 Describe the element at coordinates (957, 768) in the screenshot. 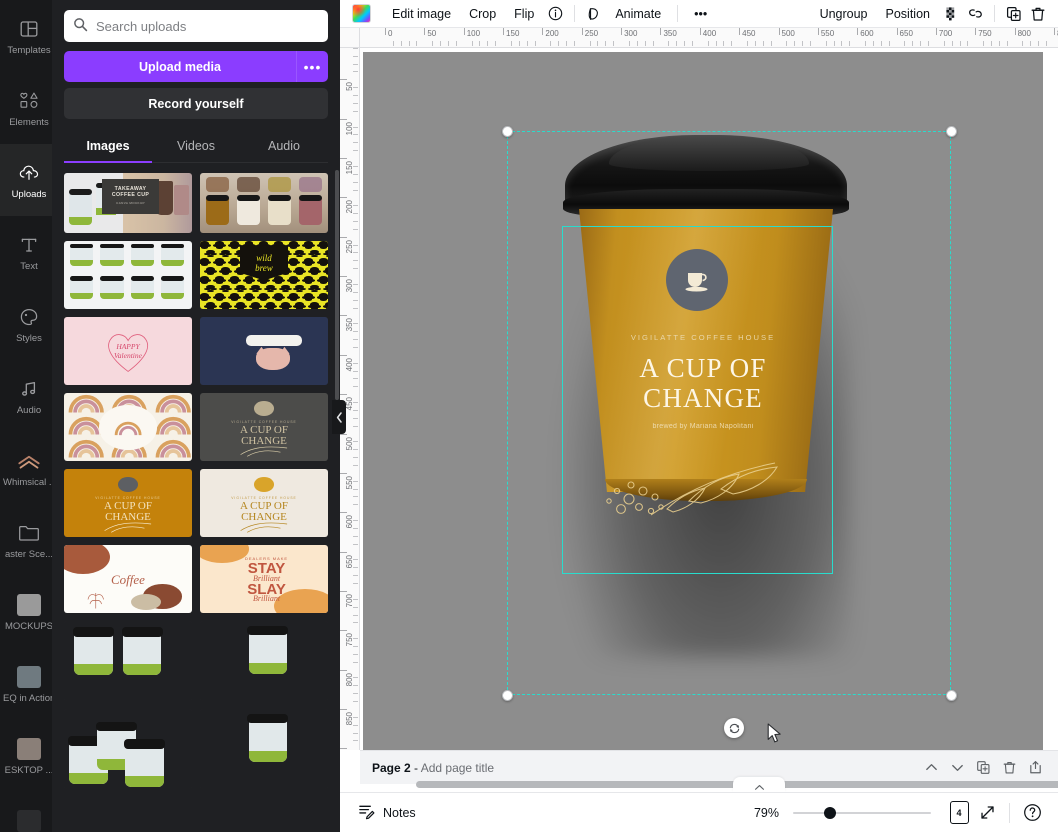

I see `move-down-icon` at that location.